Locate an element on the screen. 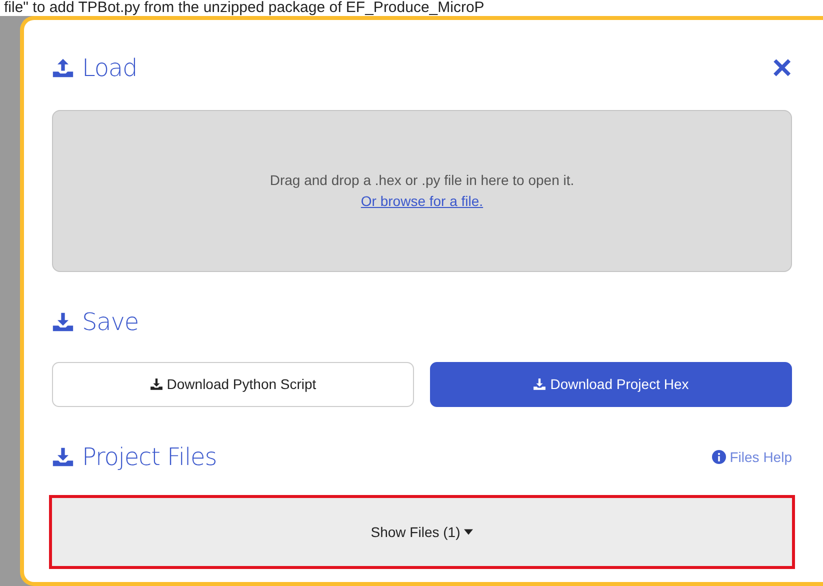 The width and height of the screenshot is (823, 586). section-heading: Save is located at coordinates (110, 322).